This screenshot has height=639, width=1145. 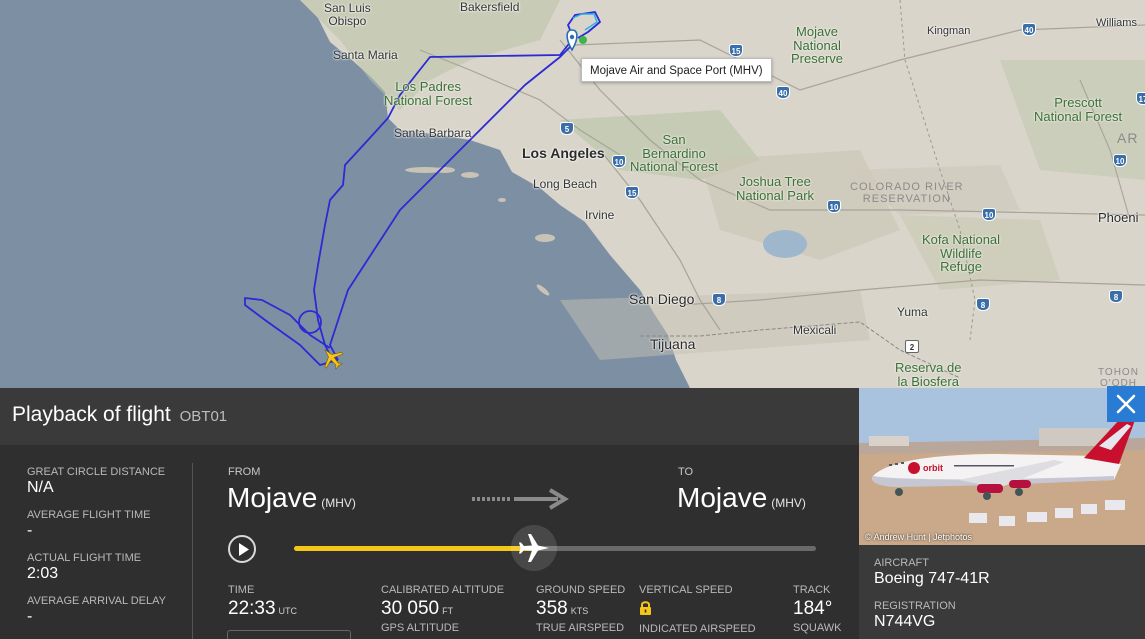 I want to click on vert-speed-value, so click(x=697, y=608).